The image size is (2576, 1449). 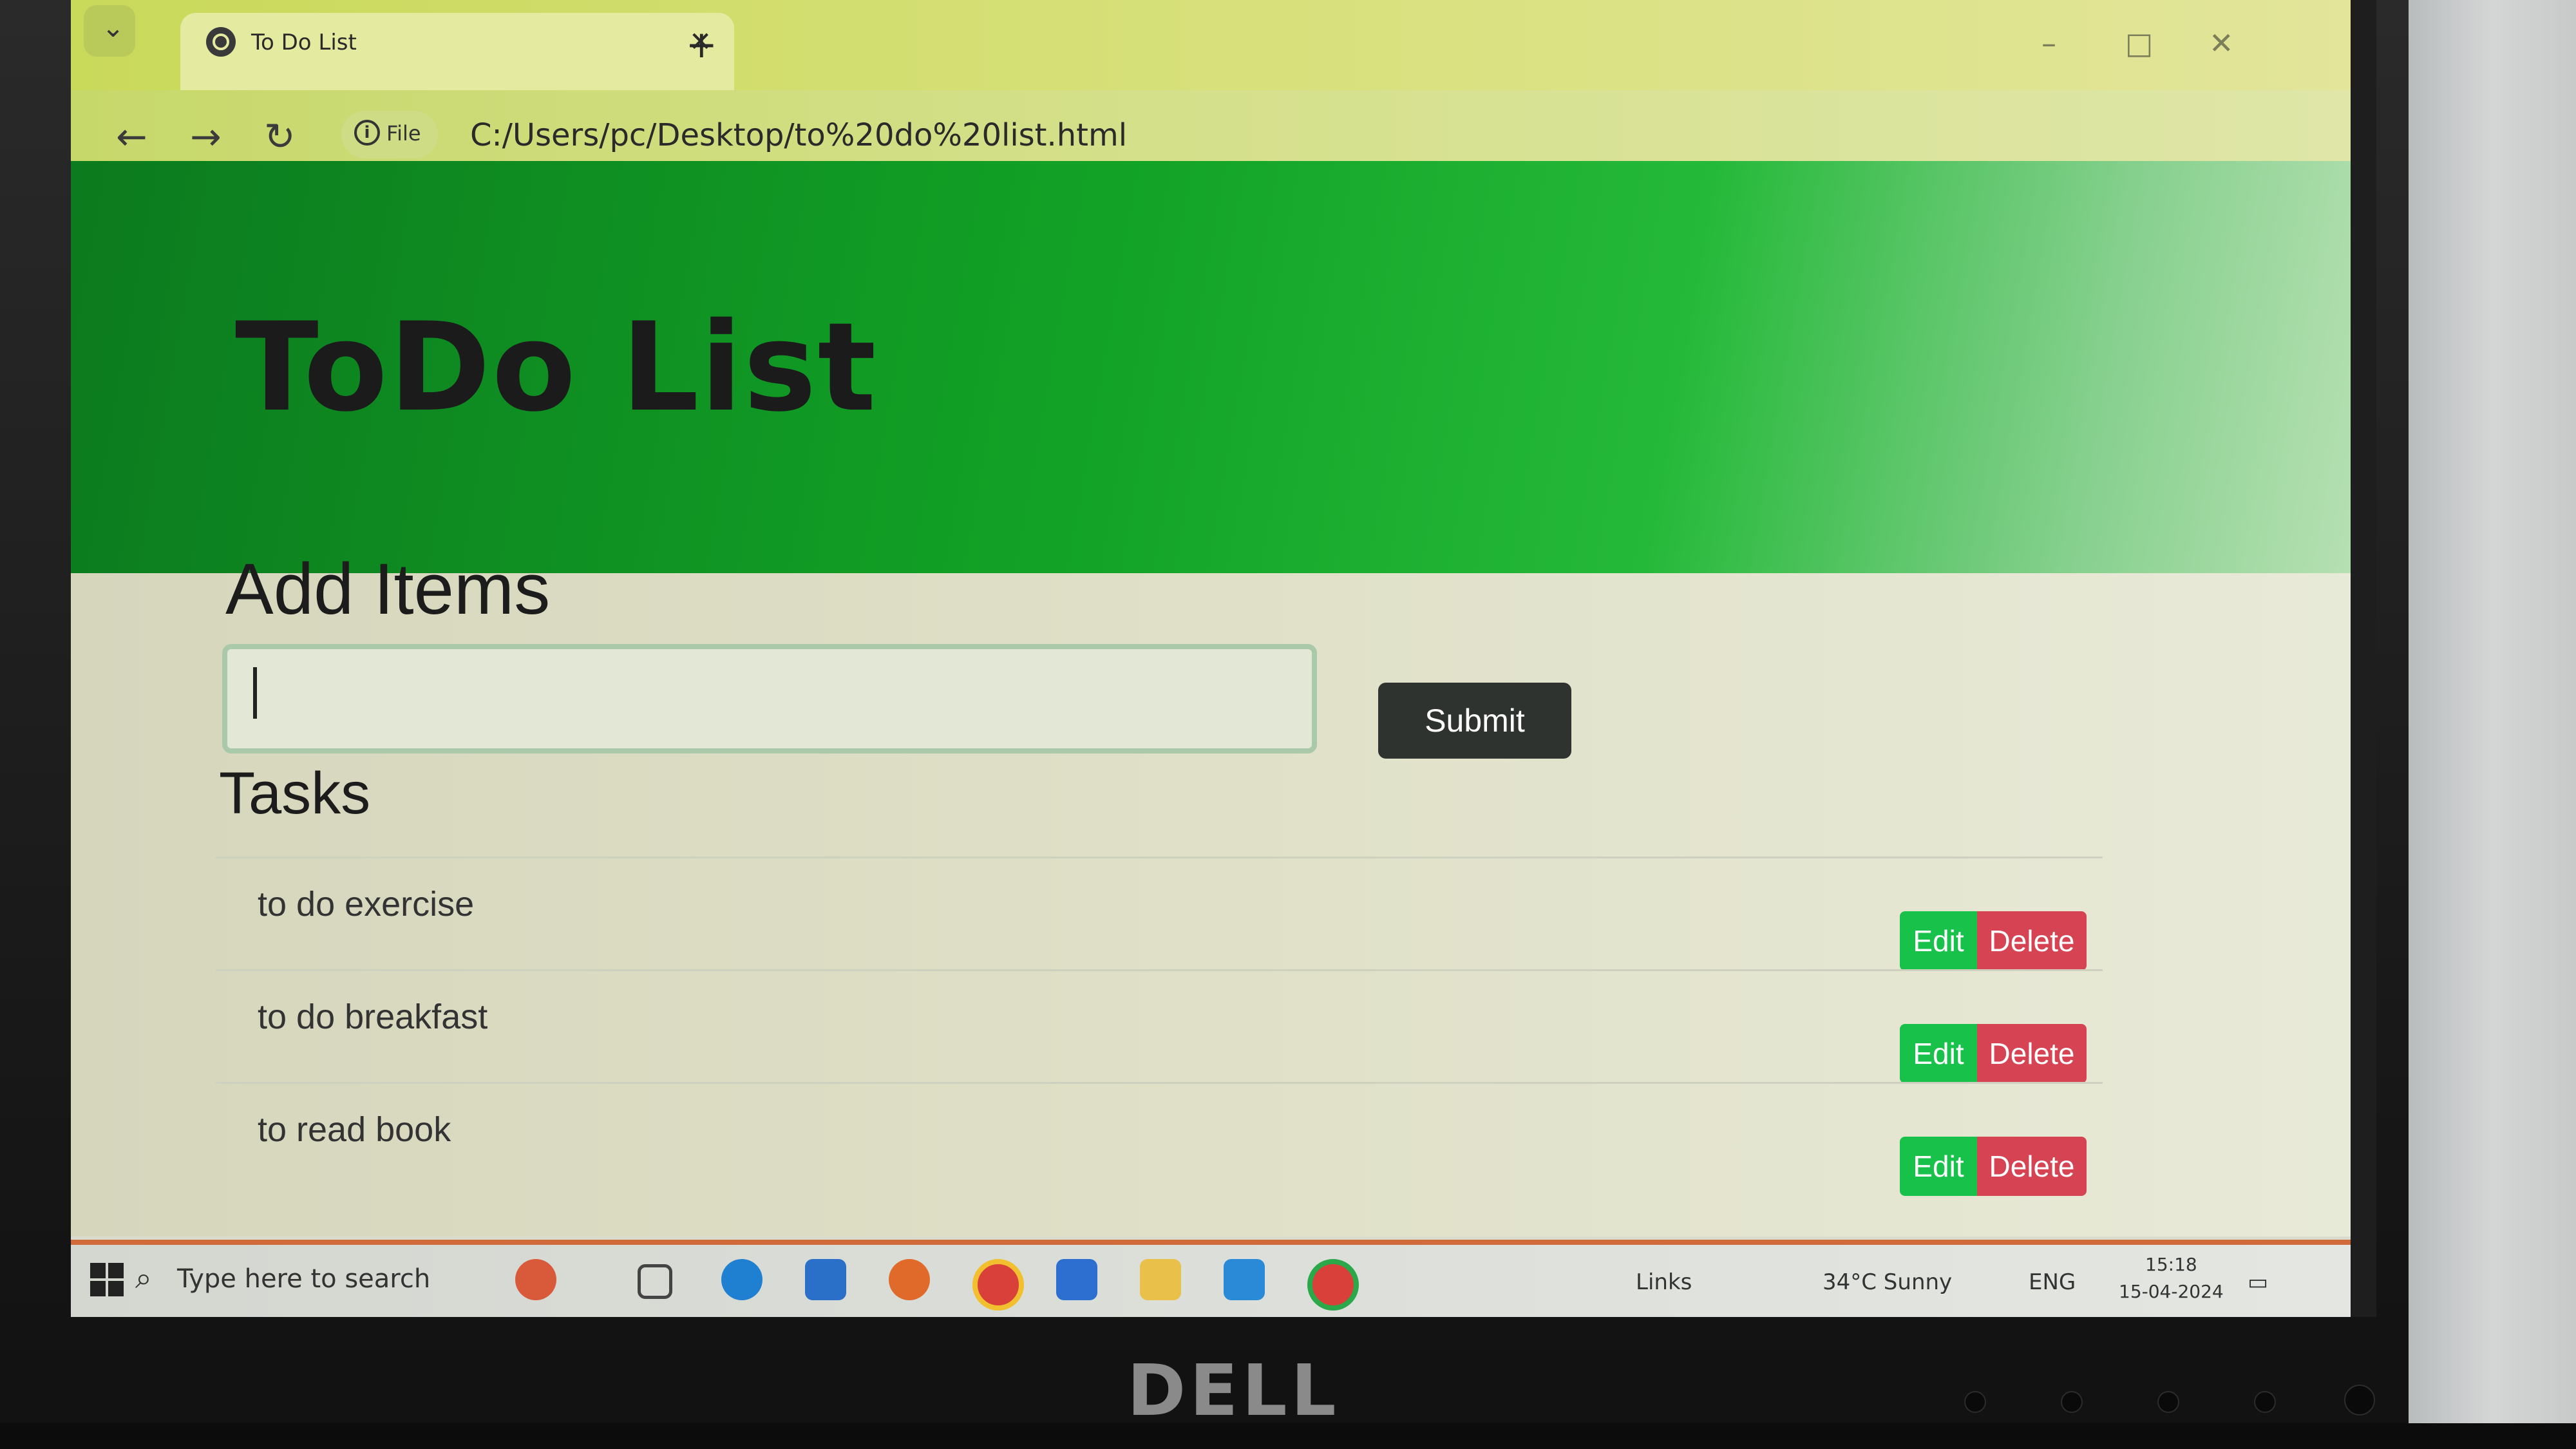 I want to click on site-info-button: i File, so click(x=389, y=135).